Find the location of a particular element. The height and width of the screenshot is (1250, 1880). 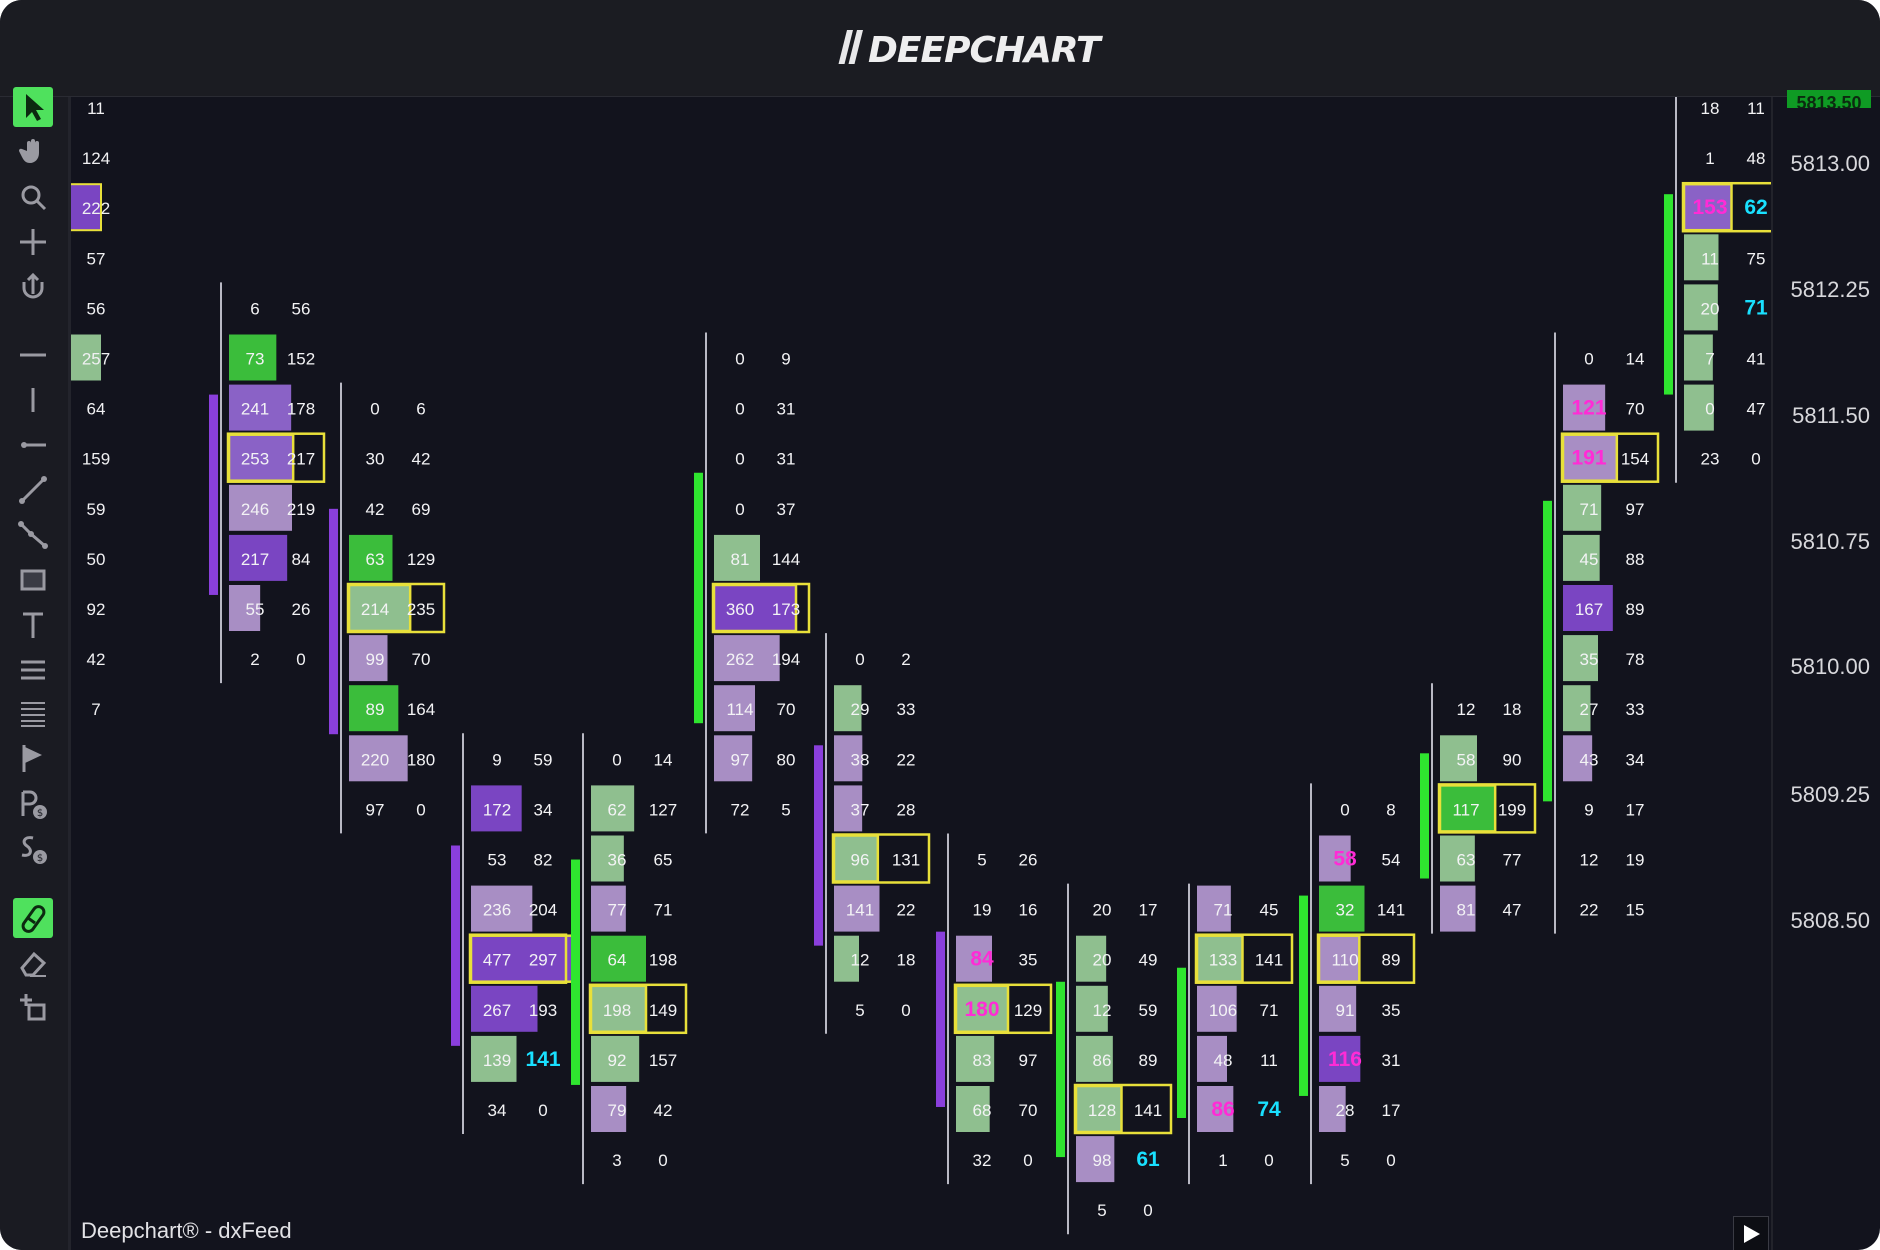

tool-fib-levels-button is located at coordinates (33, 713).